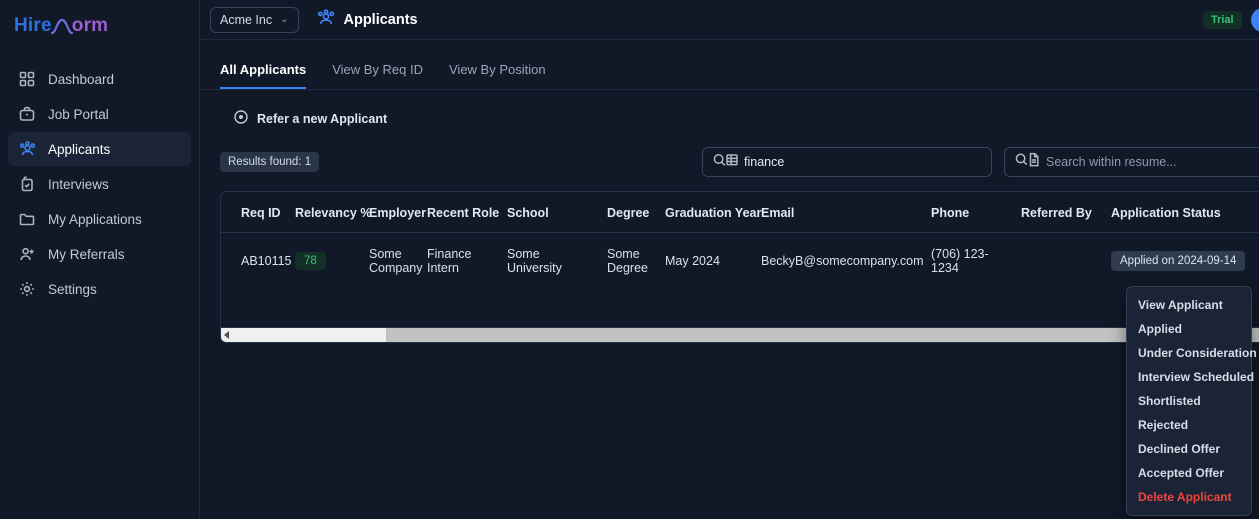 This screenshot has height=519, width=1259. I want to click on sidebar-item-job-portal: Job Portal, so click(99, 114).